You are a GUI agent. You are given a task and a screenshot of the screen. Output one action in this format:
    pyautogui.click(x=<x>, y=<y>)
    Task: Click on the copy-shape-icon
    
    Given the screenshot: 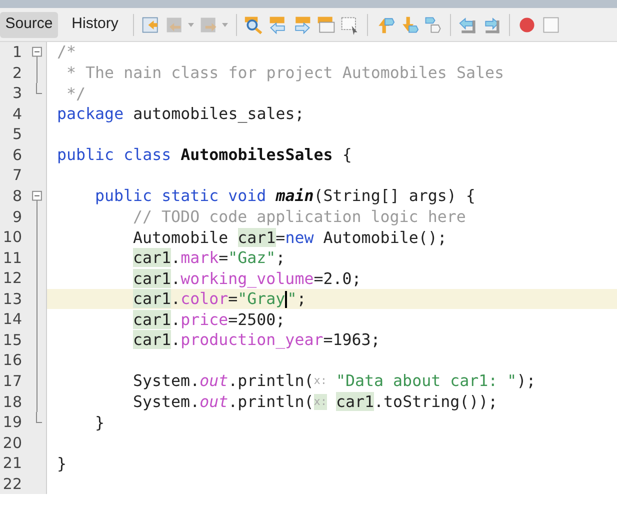 What is the action you would take?
    pyautogui.click(x=433, y=24)
    